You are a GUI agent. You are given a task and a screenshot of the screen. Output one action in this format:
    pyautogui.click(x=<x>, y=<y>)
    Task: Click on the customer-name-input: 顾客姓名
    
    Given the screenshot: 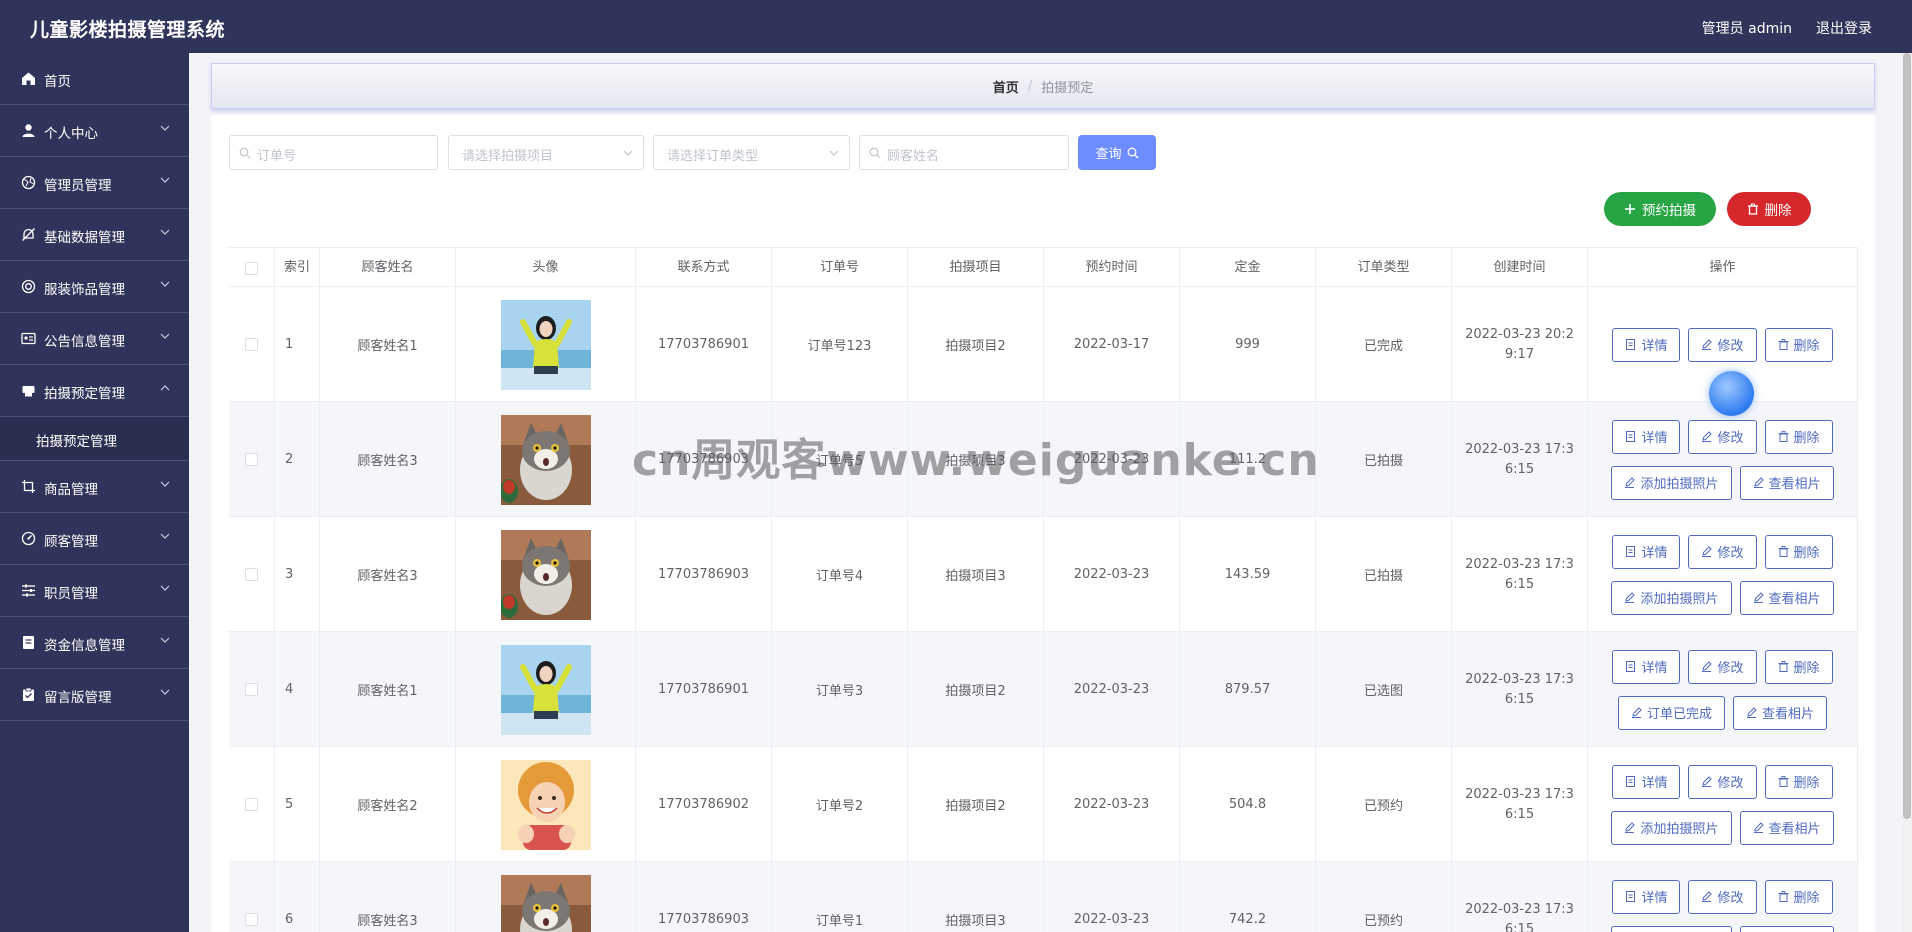 What is the action you would take?
    pyautogui.click(x=964, y=152)
    